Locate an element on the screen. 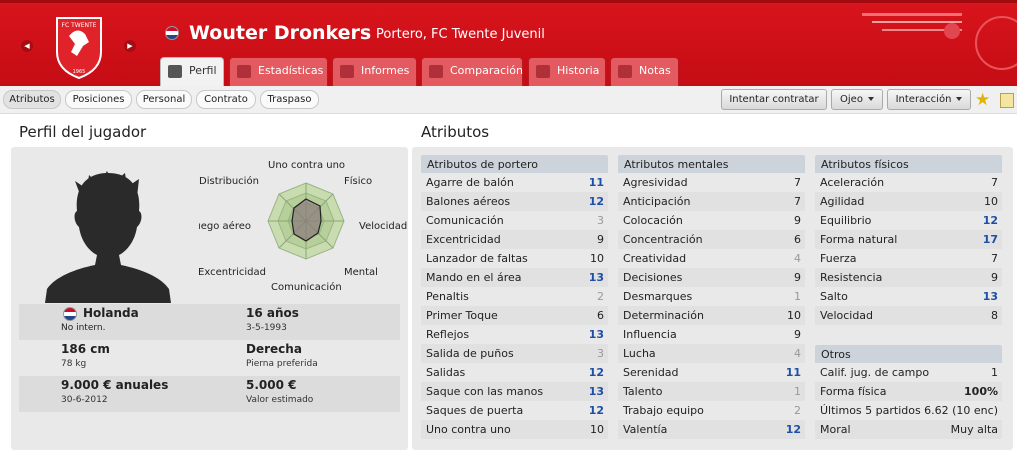 The height and width of the screenshot is (453, 1017). radar-label-right1: Físico is located at coordinates (358, 181).